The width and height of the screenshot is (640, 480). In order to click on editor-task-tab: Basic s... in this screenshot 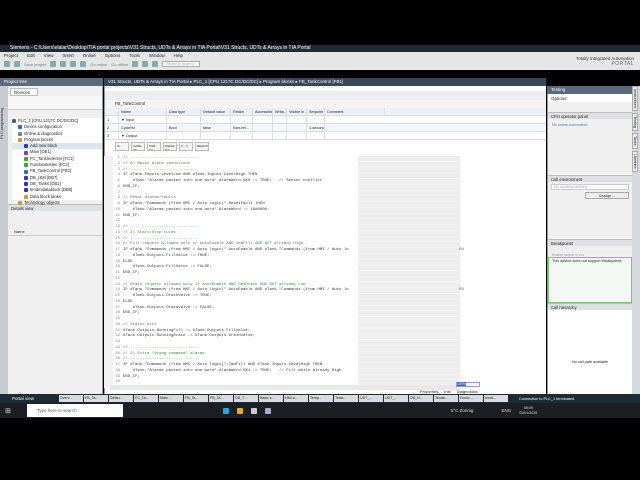, I will do `click(271, 398)`.